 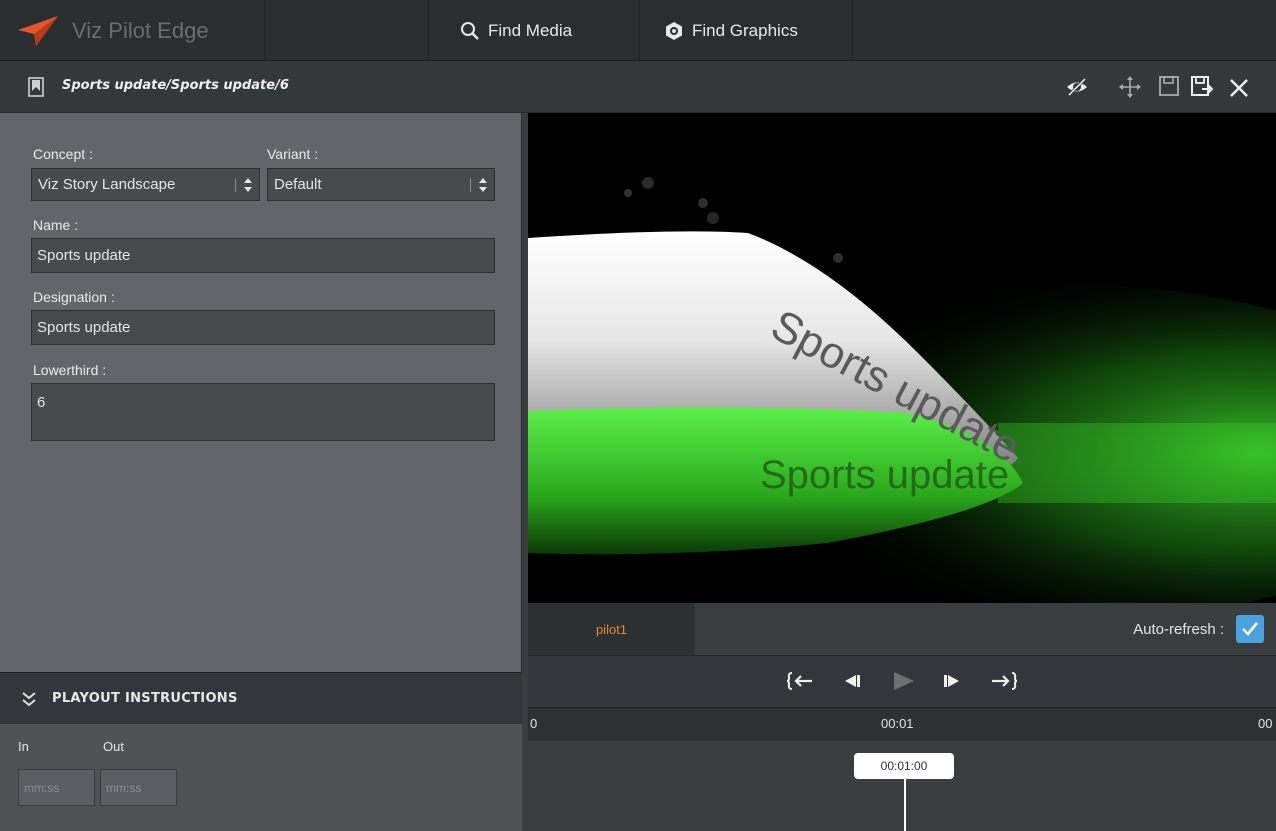 What do you see at coordinates (74, 297) in the screenshot?
I see `designation-label: Designation :` at bounding box center [74, 297].